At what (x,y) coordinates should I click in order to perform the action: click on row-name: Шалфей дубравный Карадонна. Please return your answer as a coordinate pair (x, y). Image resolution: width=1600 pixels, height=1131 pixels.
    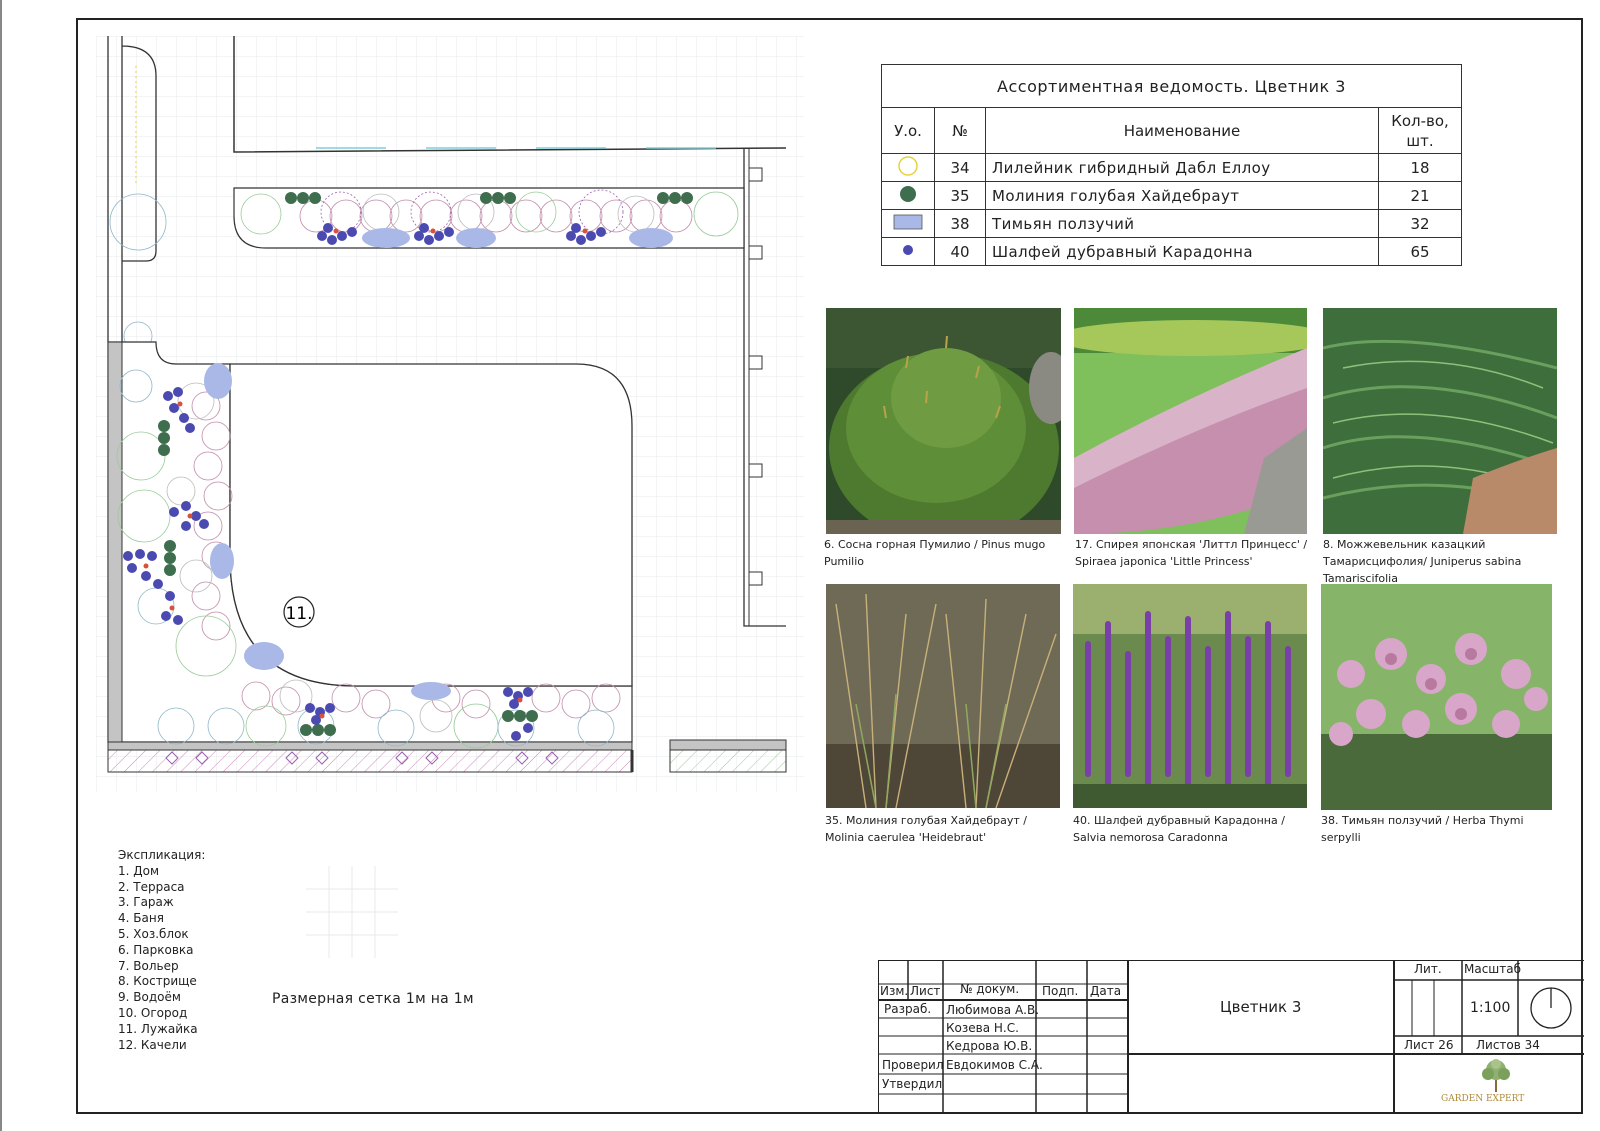
    Looking at the image, I should click on (1182, 251).